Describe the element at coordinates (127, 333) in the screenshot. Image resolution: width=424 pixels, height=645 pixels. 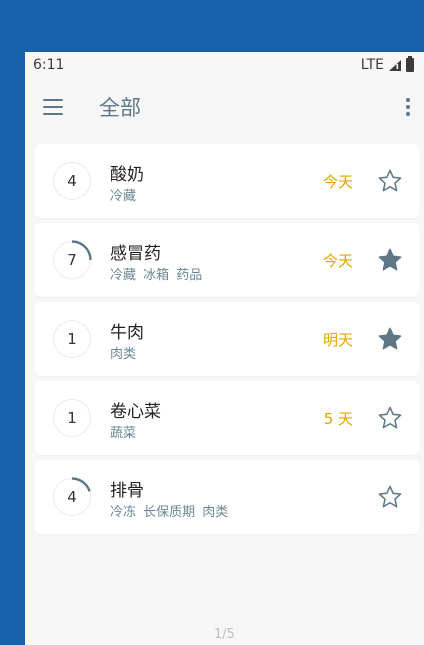
I see `item-name: 牛肉` at that location.